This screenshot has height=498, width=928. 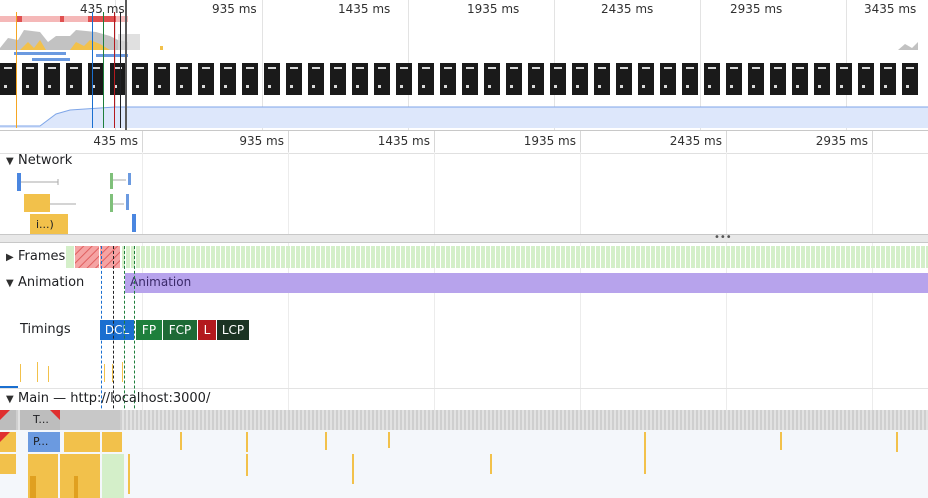 What do you see at coordinates (76, 203) in the screenshot?
I see `network-waterfall` at bounding box center [76, 203].